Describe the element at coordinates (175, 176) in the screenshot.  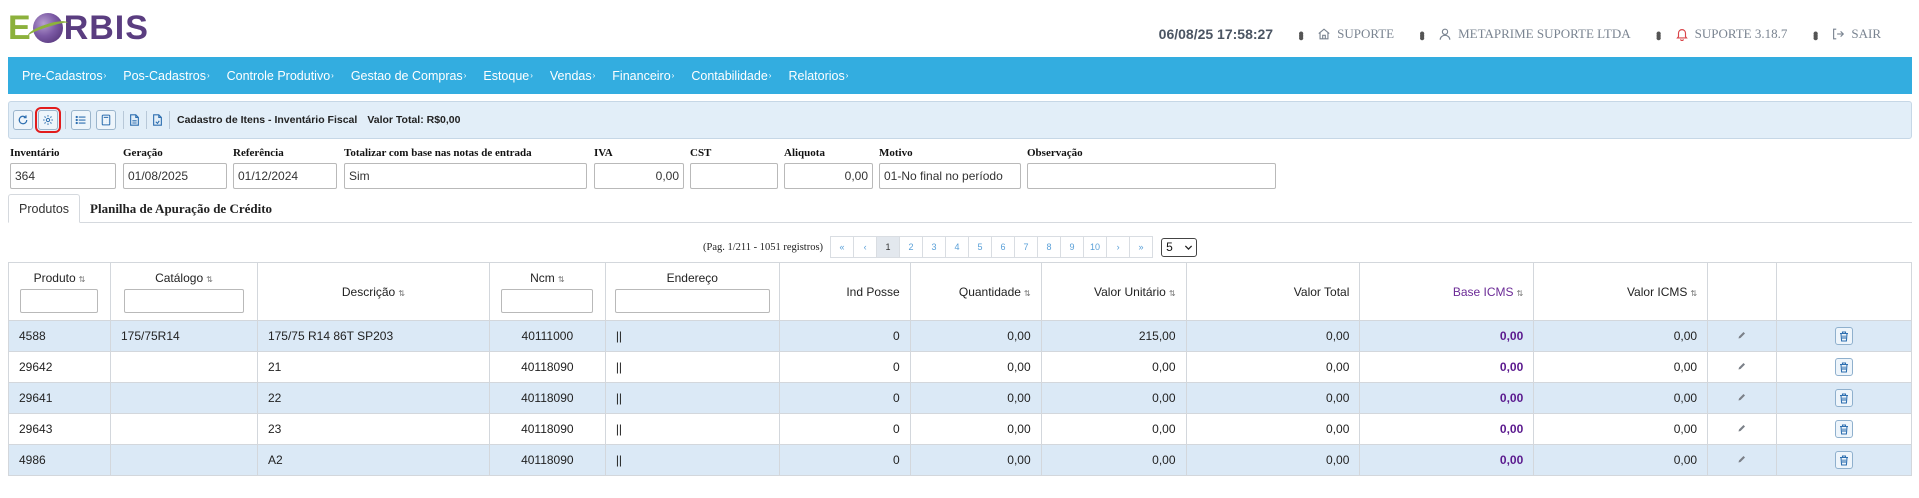
I see `geracao-input: 01/08/2025` at that location.